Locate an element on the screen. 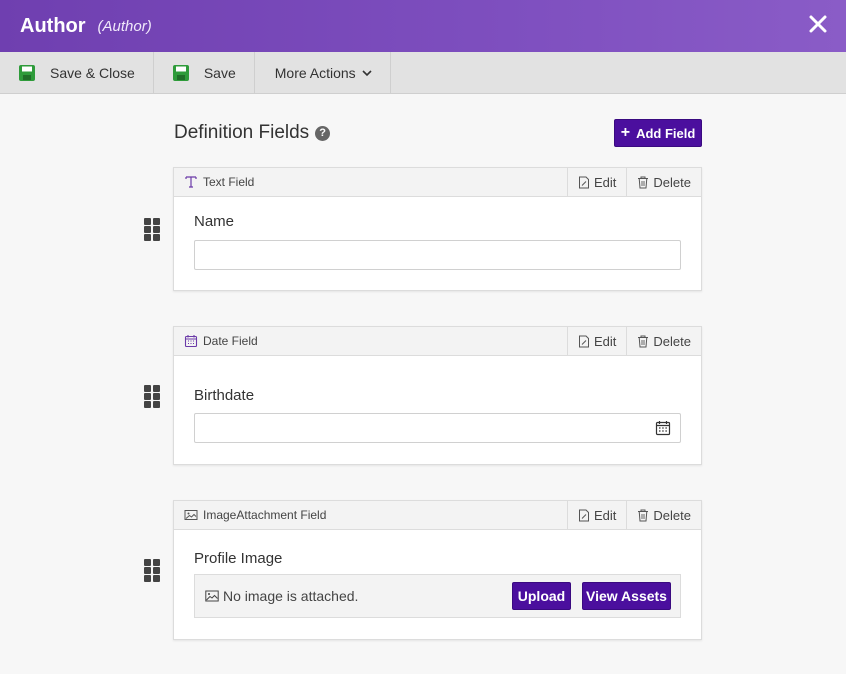  save-button: Save is located at coordinates (204, 73).